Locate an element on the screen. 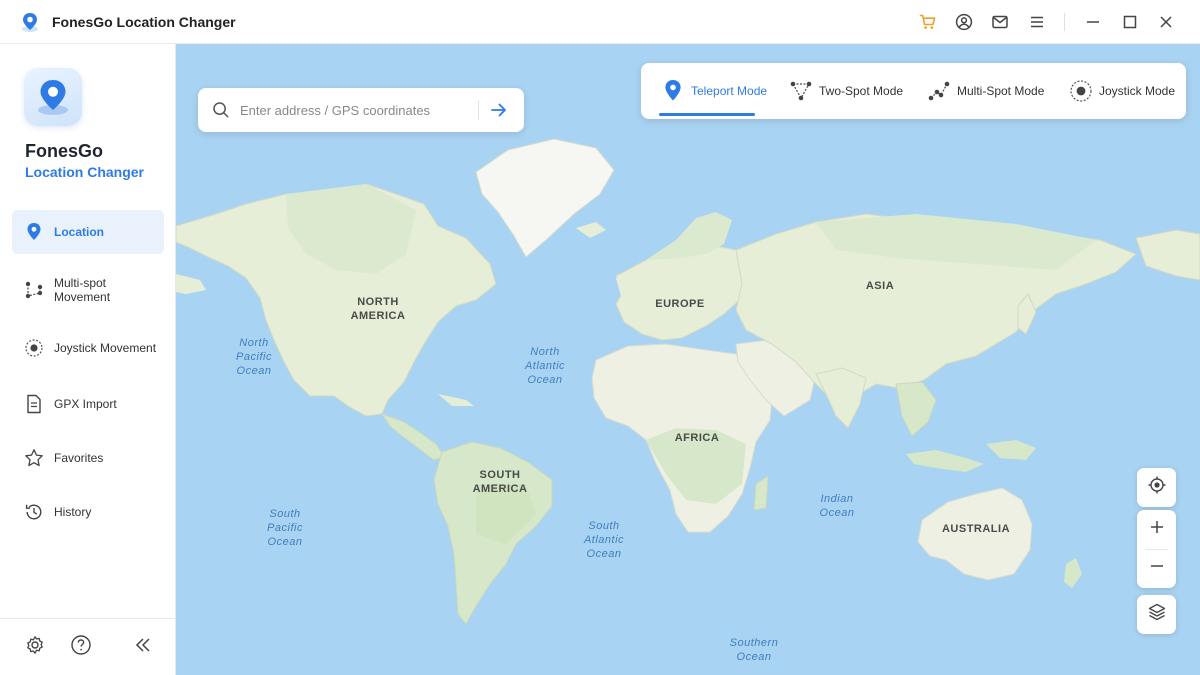 This screenshot has height=675, width=1200. mode-label: Joystick Mode is located at coordinates (1137, 91).